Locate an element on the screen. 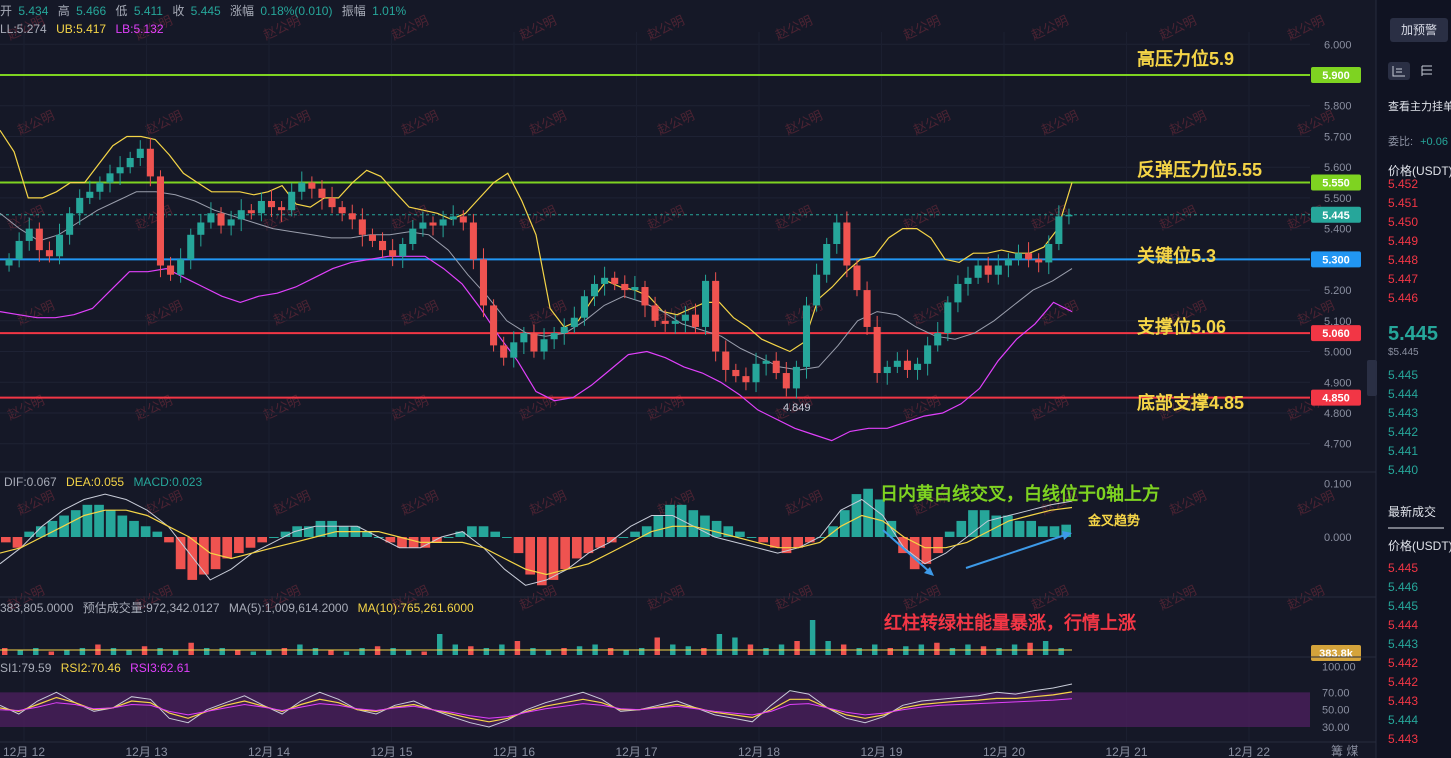 The height and width of the screenshot is (758, 1451). high-value: 5.466 is located at coordinates (91, 11).